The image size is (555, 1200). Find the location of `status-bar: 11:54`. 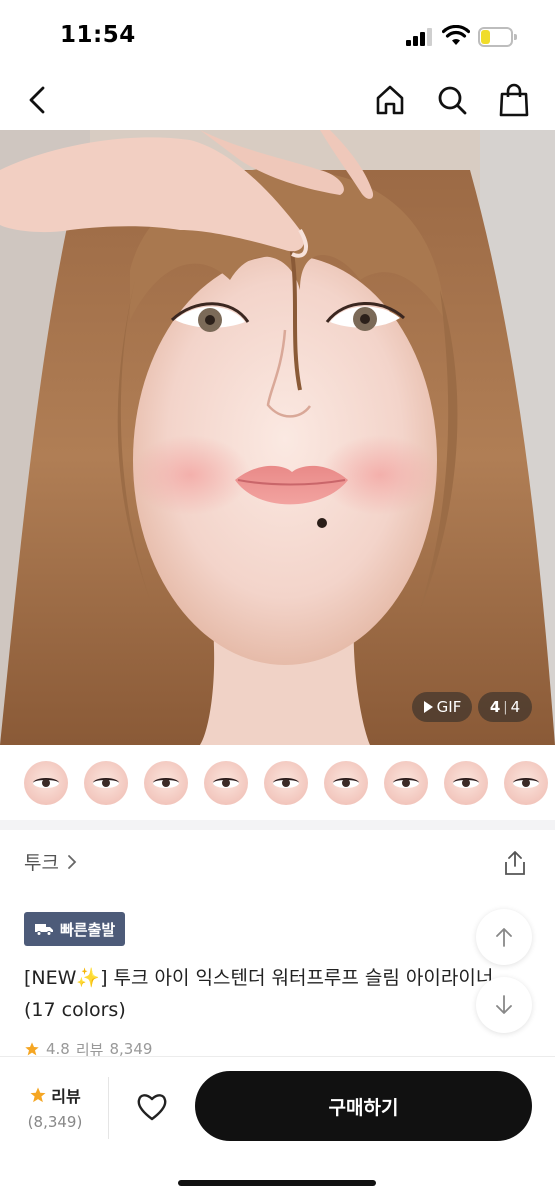

status-bar: 11:54 is located at coordinates (277, 35).